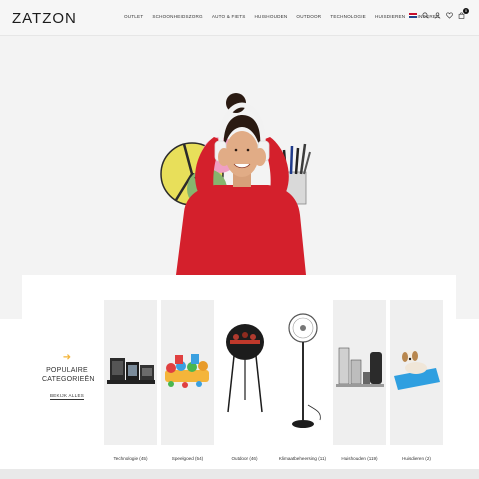  What do you see at coordinates (239, 474) in the screenshot?
I see `page-bottom-strip` at bounding box center [239, 474].